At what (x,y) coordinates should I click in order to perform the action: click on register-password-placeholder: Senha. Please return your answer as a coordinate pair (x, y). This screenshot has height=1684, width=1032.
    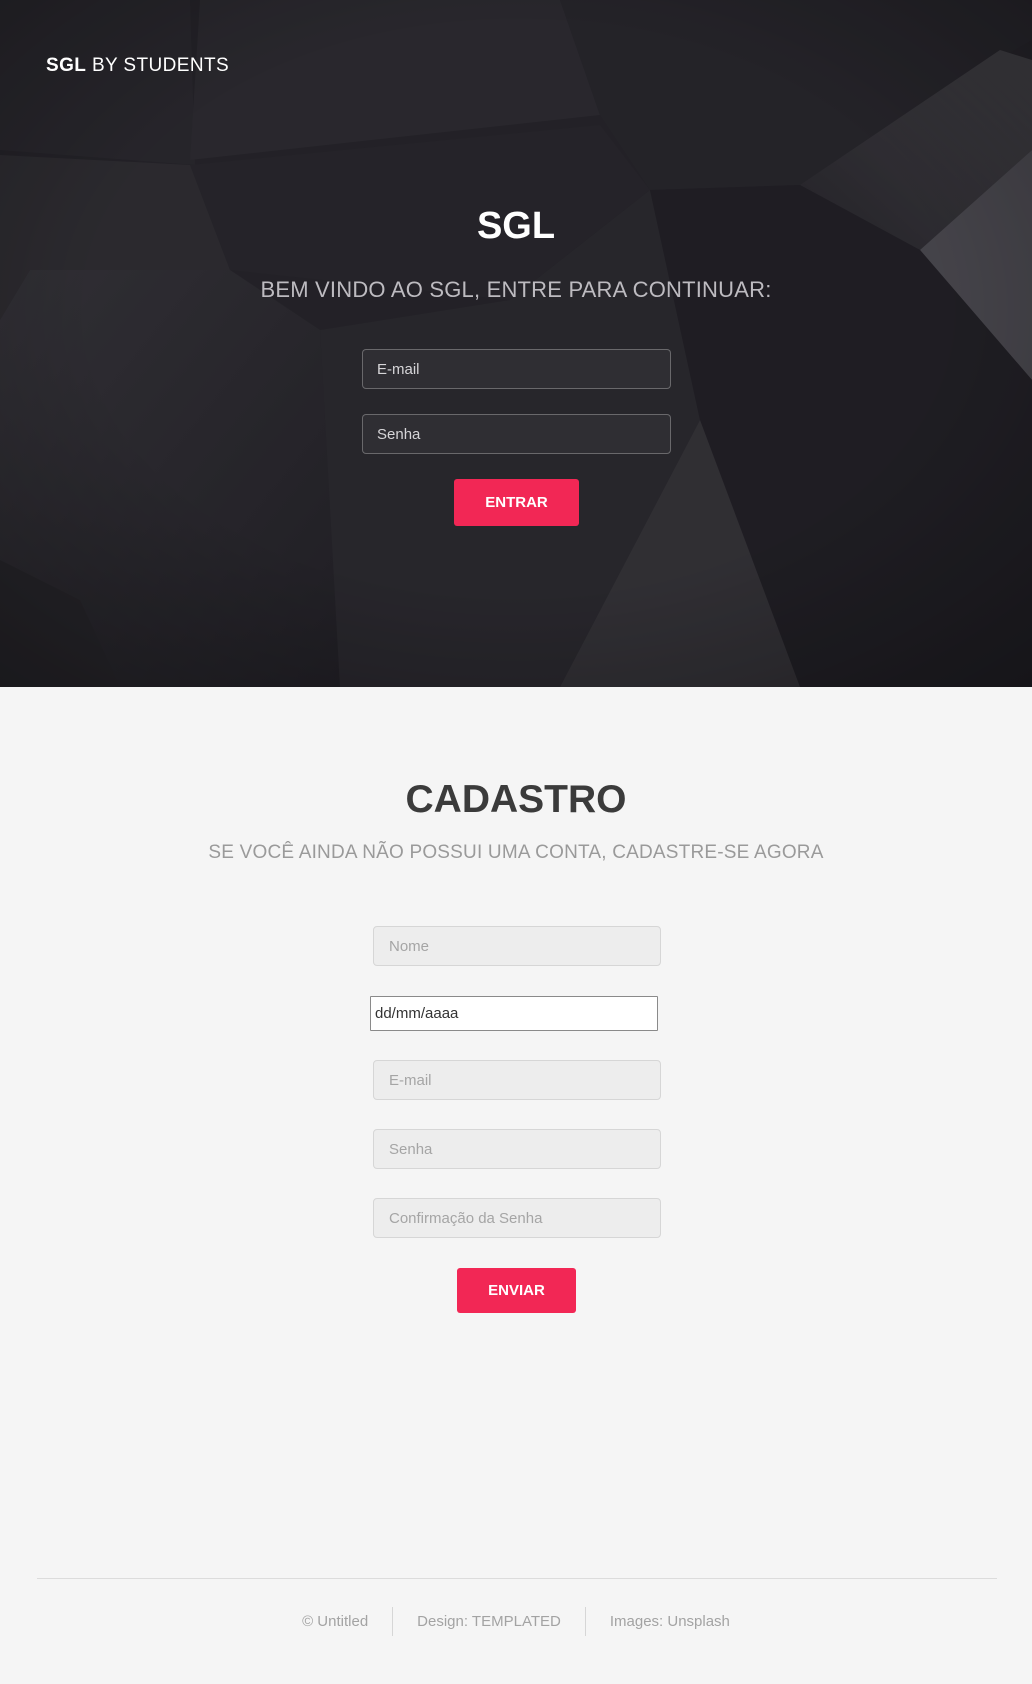
    Looking at the image, I should click on (411, 1149).